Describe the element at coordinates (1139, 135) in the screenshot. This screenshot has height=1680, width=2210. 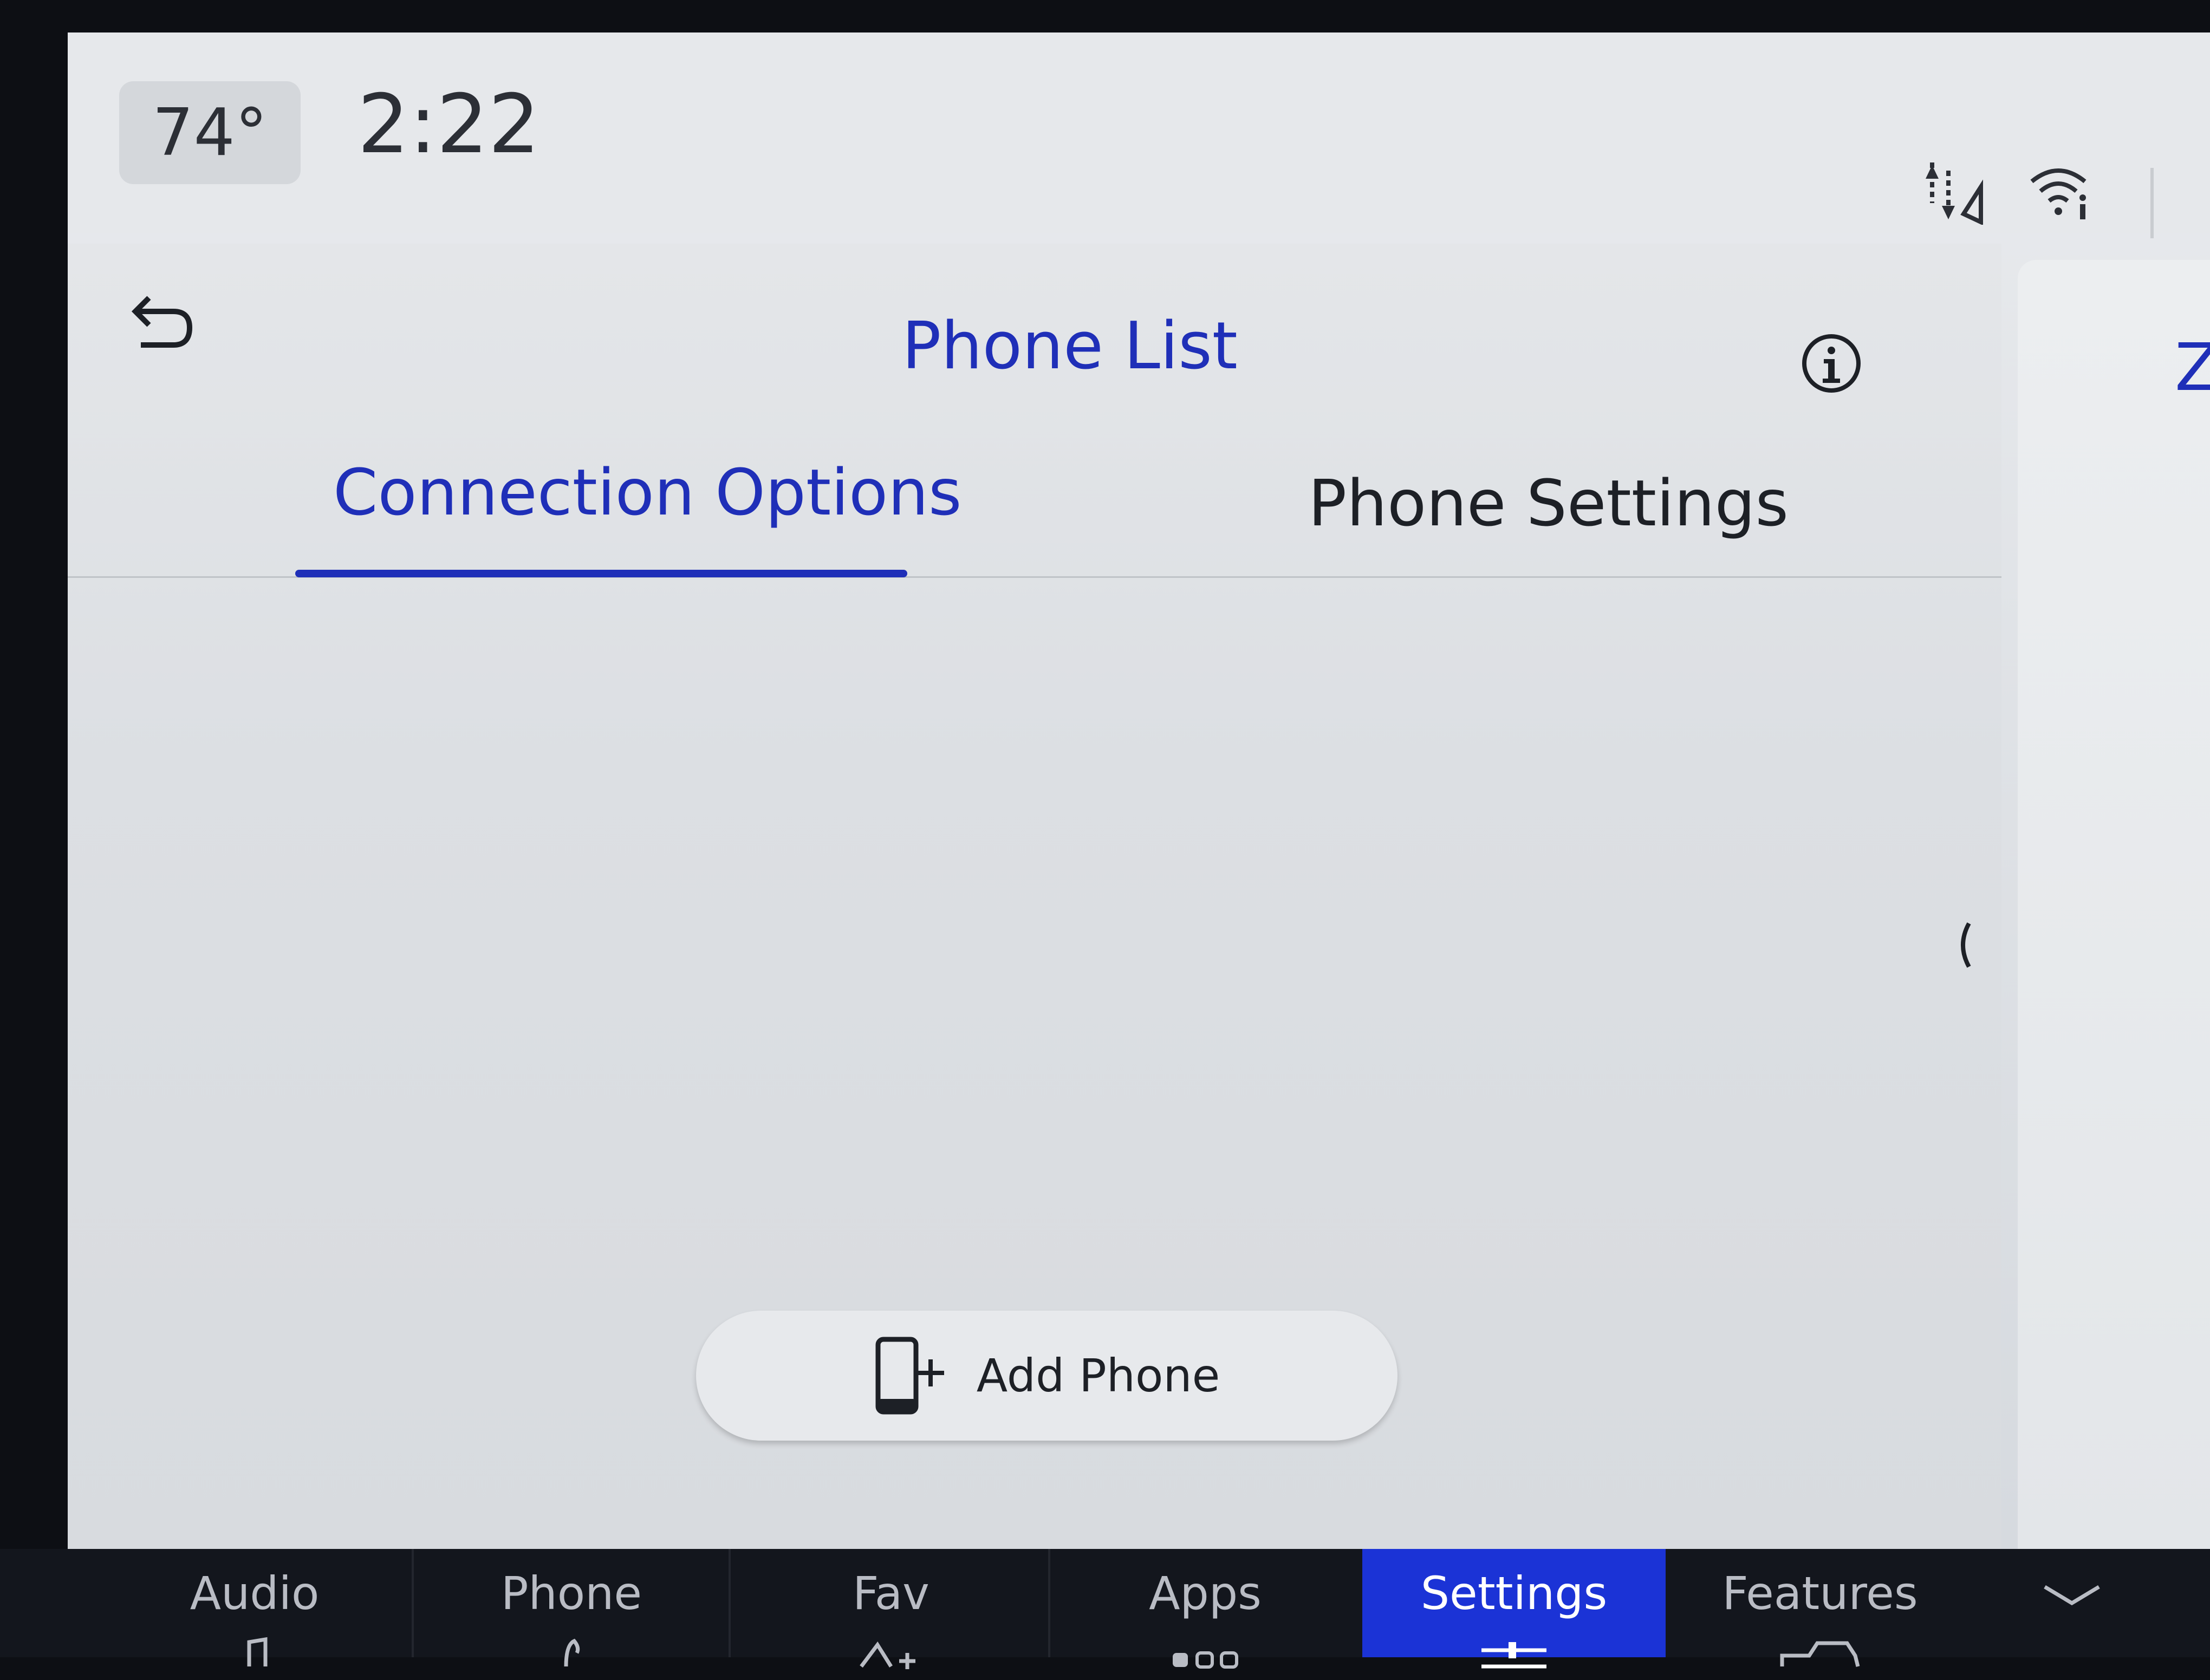
I see `status-bar: 74° 2:22` at that location.